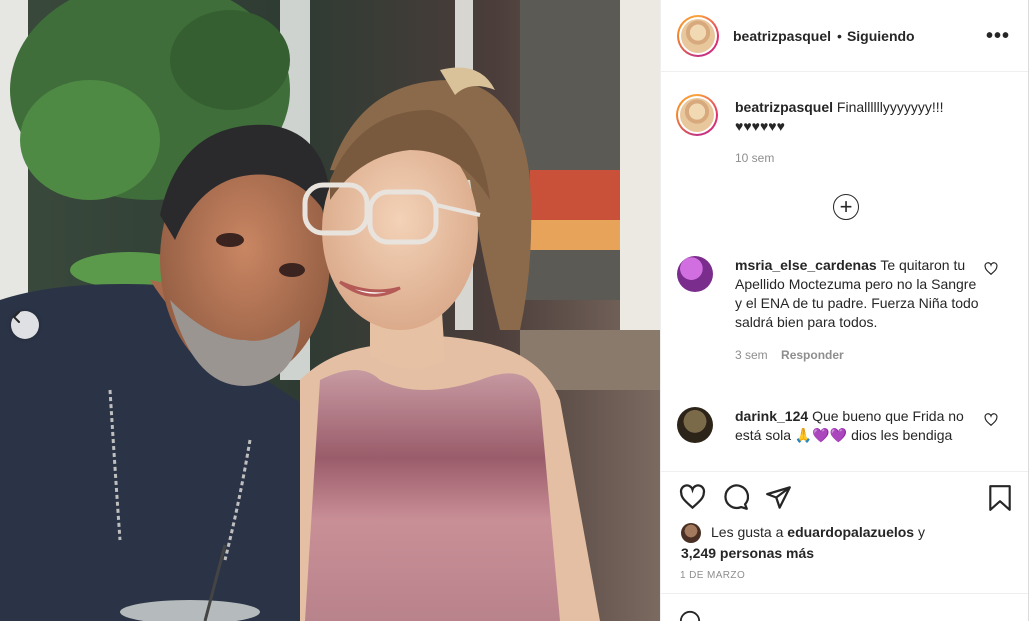 The image size is (1031, 621). Describe the element at coordinates (747, 553) in the screenshot. I see `likes-others-count: 3,249 personas más` at that location.